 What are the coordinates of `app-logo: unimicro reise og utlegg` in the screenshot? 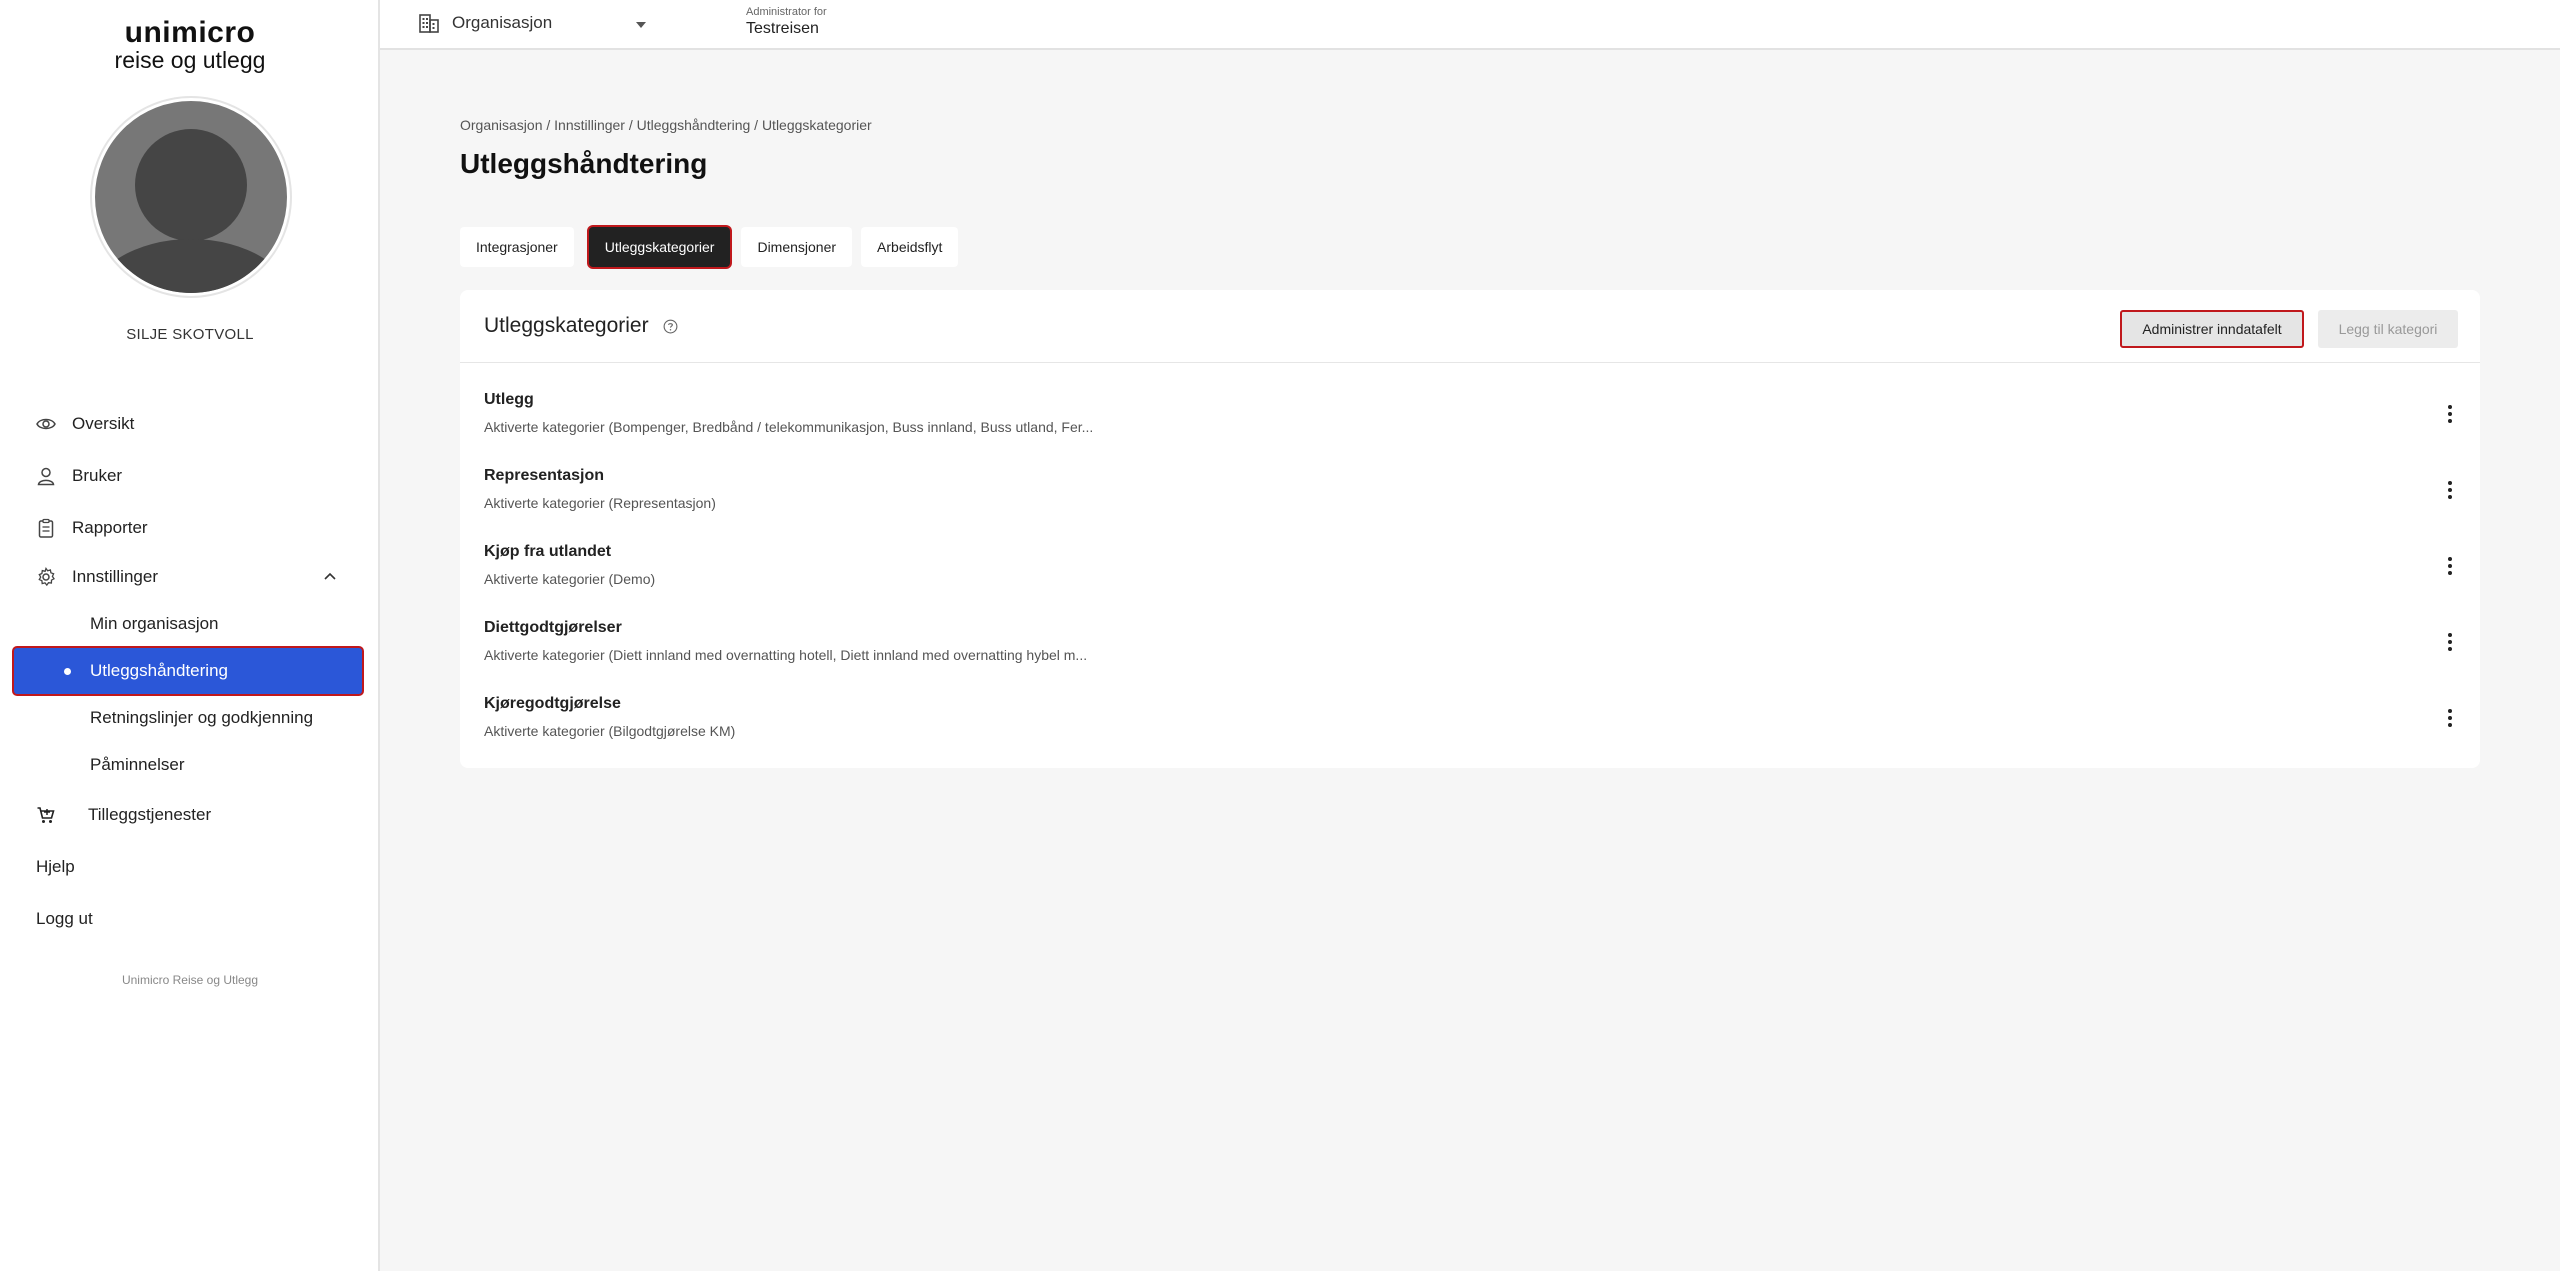 It's located at (190, 45).